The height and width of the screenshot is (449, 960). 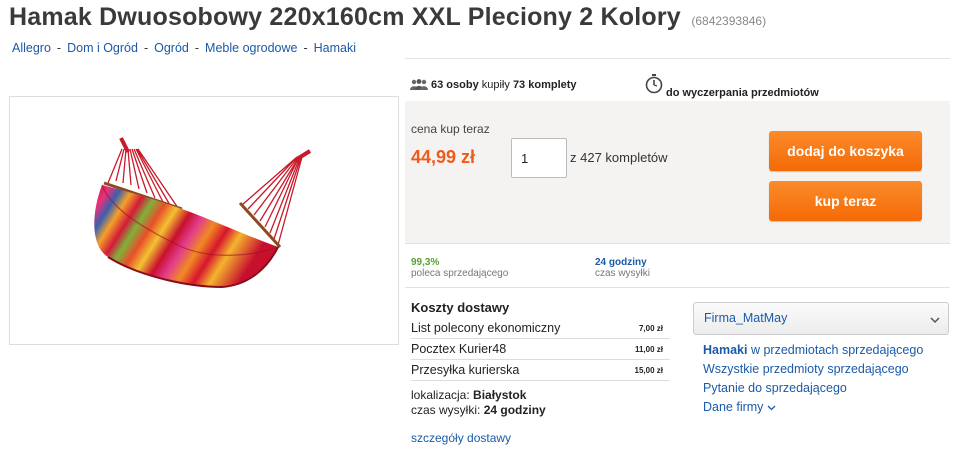 I want to click on breadcrumb-allegro: Allegro, so click(x=31, y=48).